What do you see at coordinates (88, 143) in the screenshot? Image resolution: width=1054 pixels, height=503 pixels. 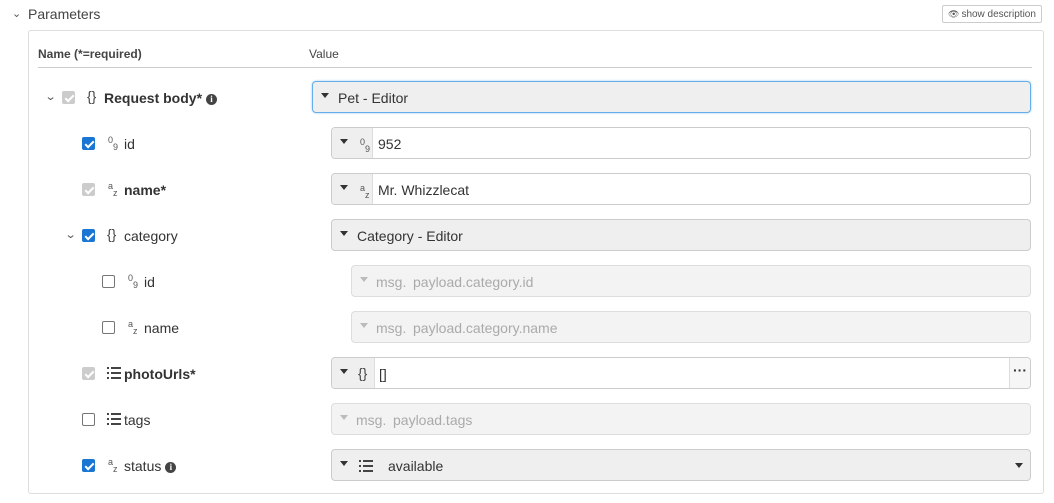 I see `id-checkbox` at bounding box center [88, 143].